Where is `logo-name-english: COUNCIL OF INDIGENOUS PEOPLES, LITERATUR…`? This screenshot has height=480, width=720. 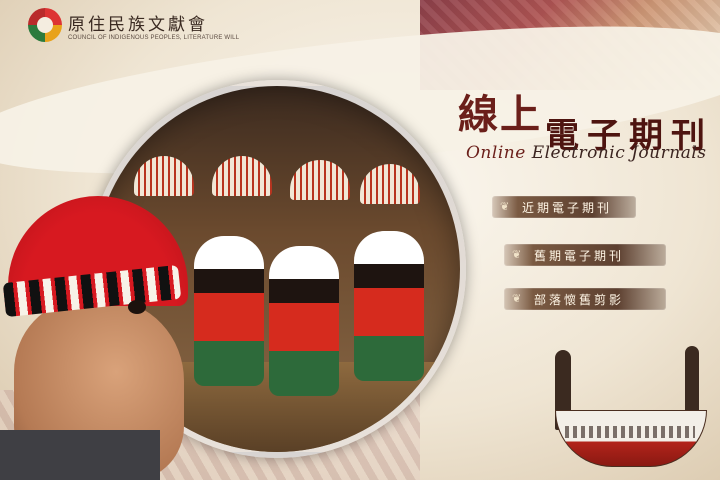
logo-name-english: COUNCIL OF INDIGENOUS PEOPLES, LITERATUR… is located at coordinates (154, 37).